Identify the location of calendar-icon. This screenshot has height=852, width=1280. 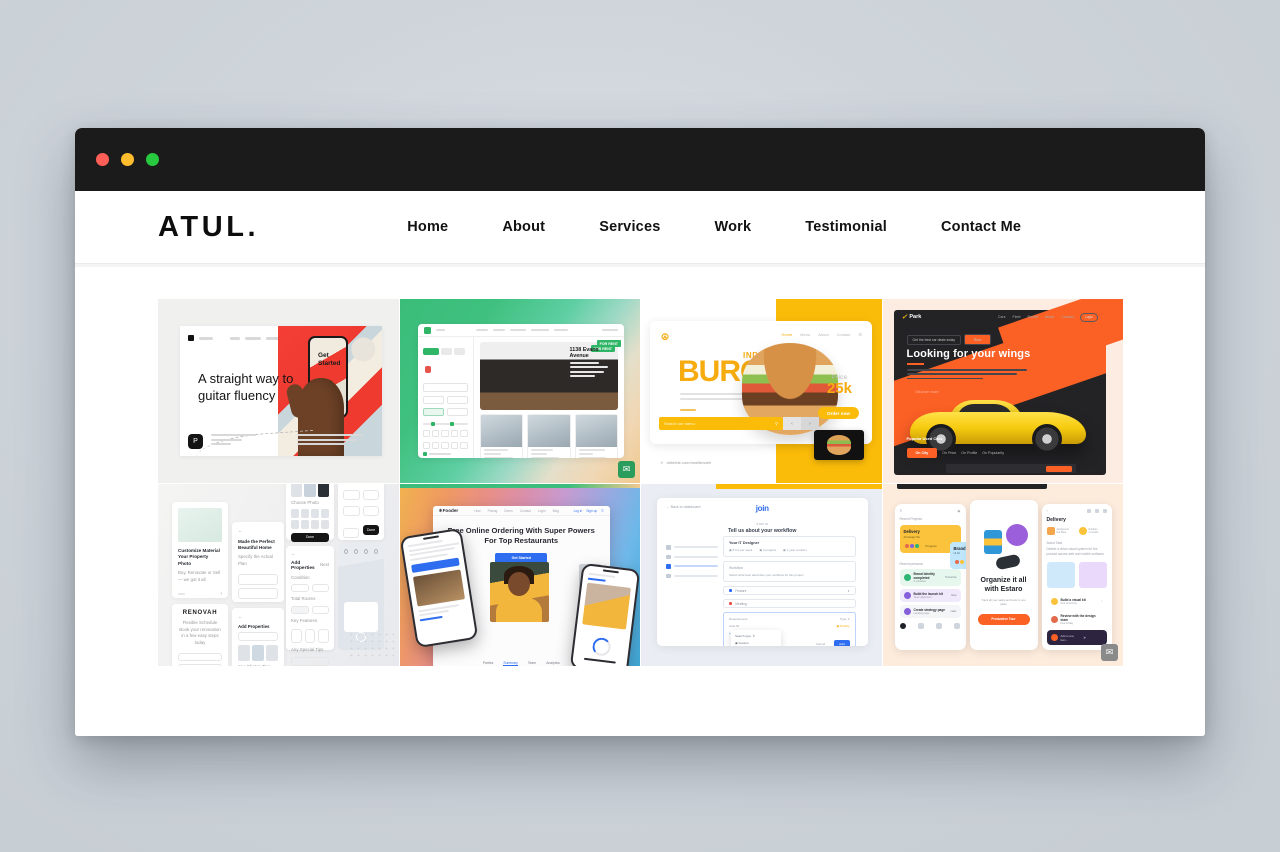
(921, 626).